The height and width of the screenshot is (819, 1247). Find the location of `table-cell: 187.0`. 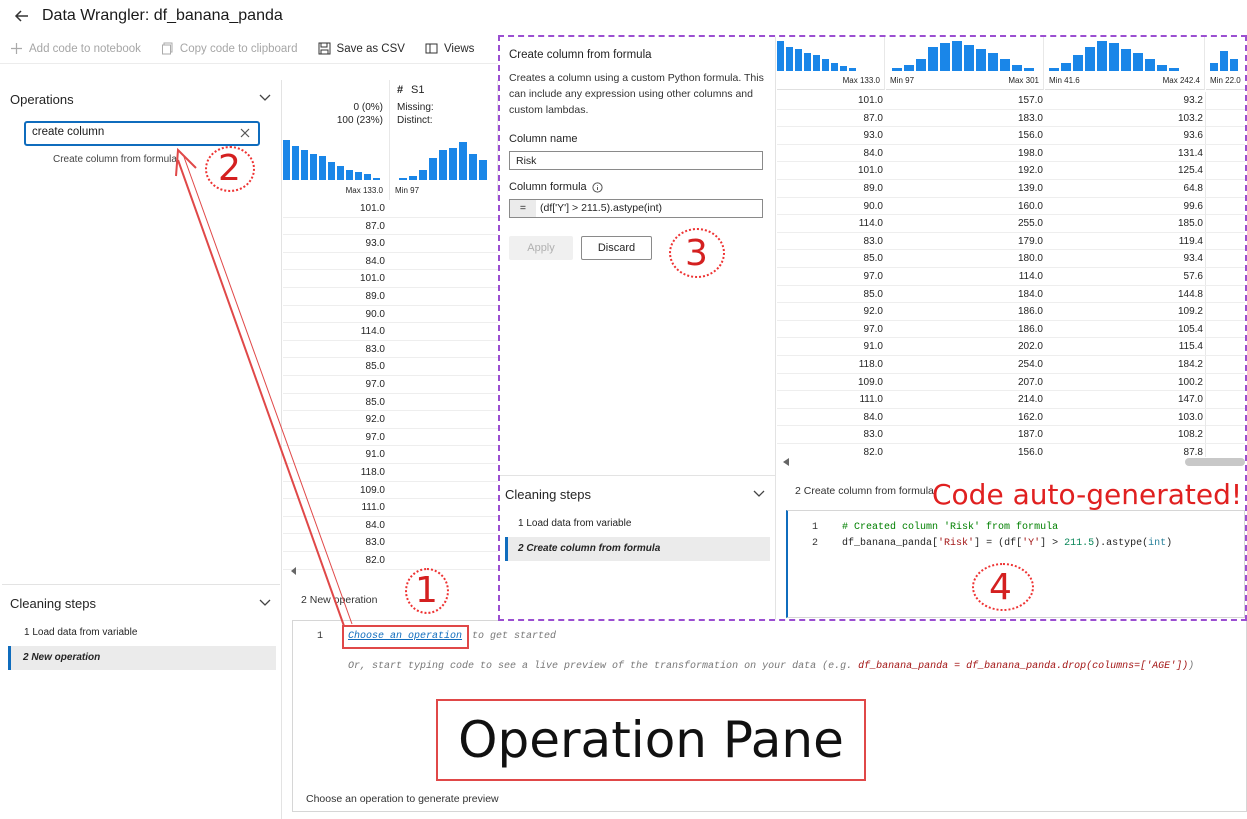

table-cell: 187.0 is located at coordinates (1030, 435).